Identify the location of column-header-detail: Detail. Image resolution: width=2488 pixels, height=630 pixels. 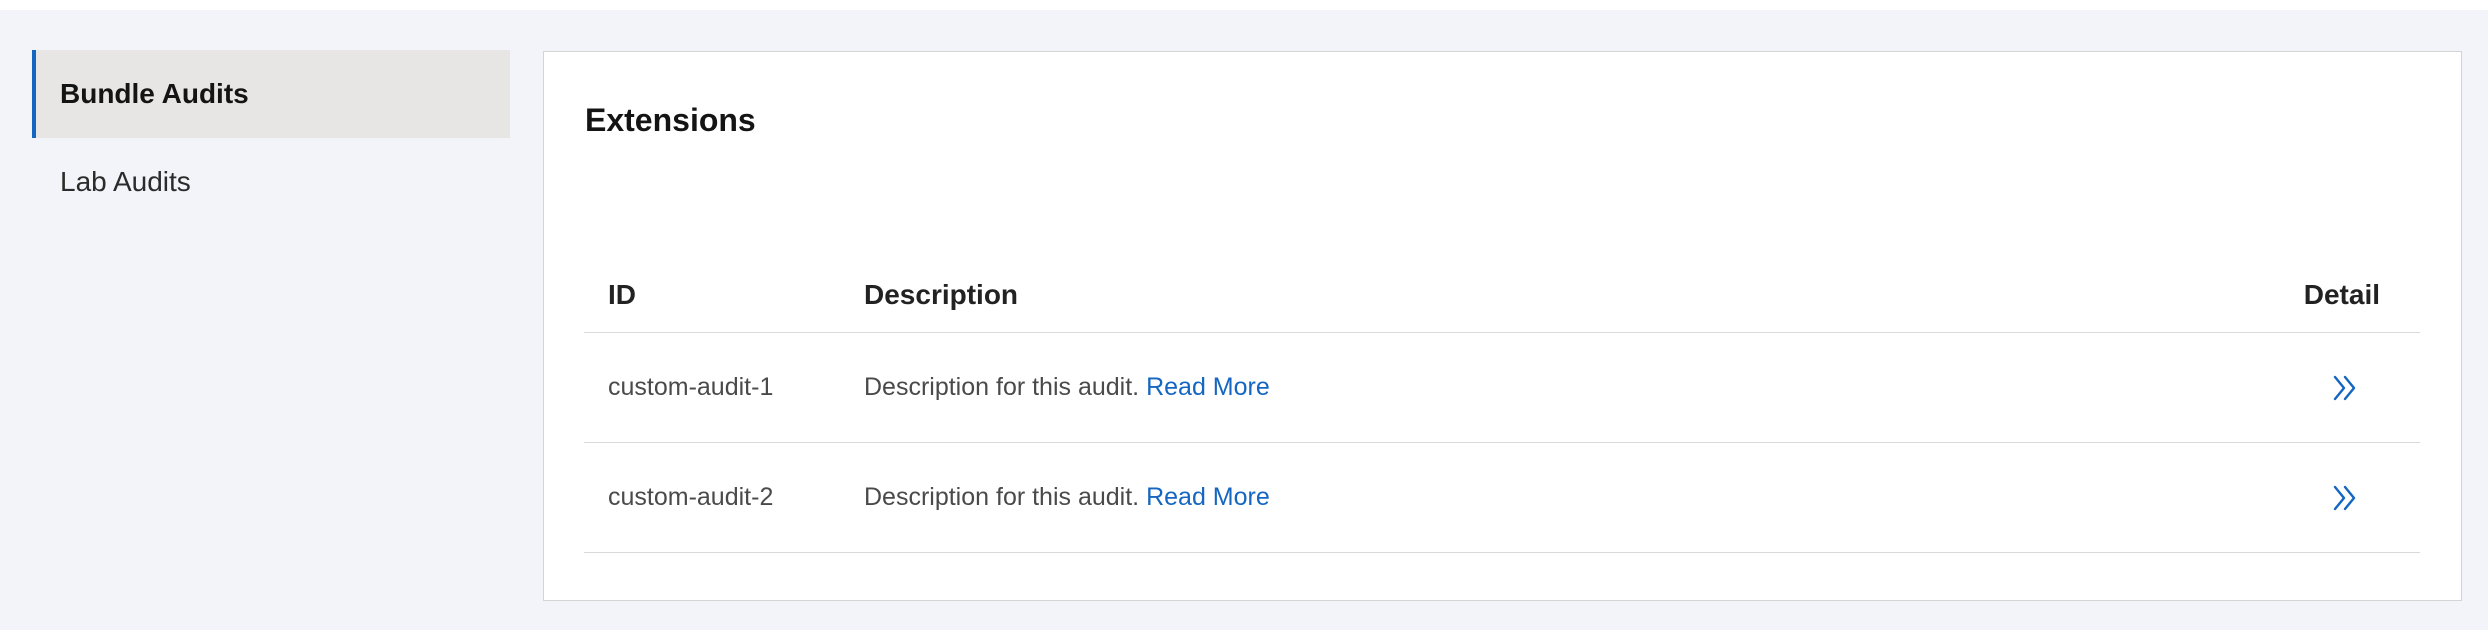
(2341, 294).